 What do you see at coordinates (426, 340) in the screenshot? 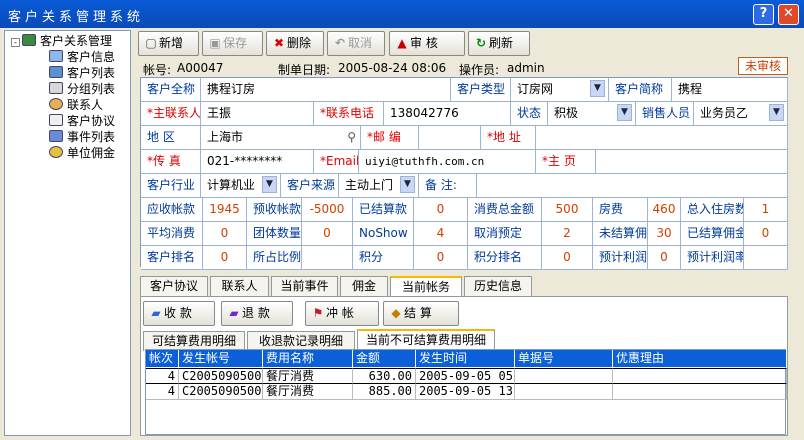
I see `subtab-2: 当前不可结算费用明细` at bounding box center [426, 340].